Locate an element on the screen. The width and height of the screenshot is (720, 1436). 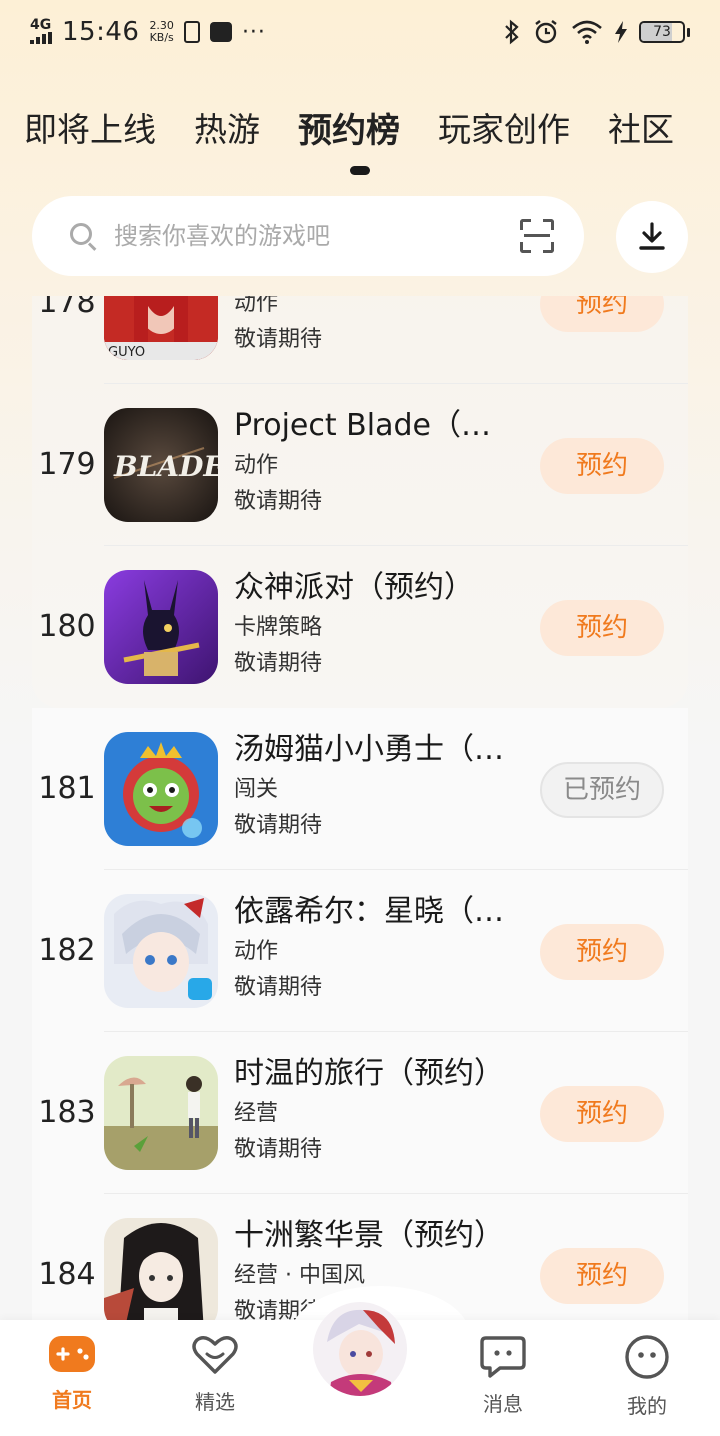
rank-number: 179 is located at coordinates (67, 464).